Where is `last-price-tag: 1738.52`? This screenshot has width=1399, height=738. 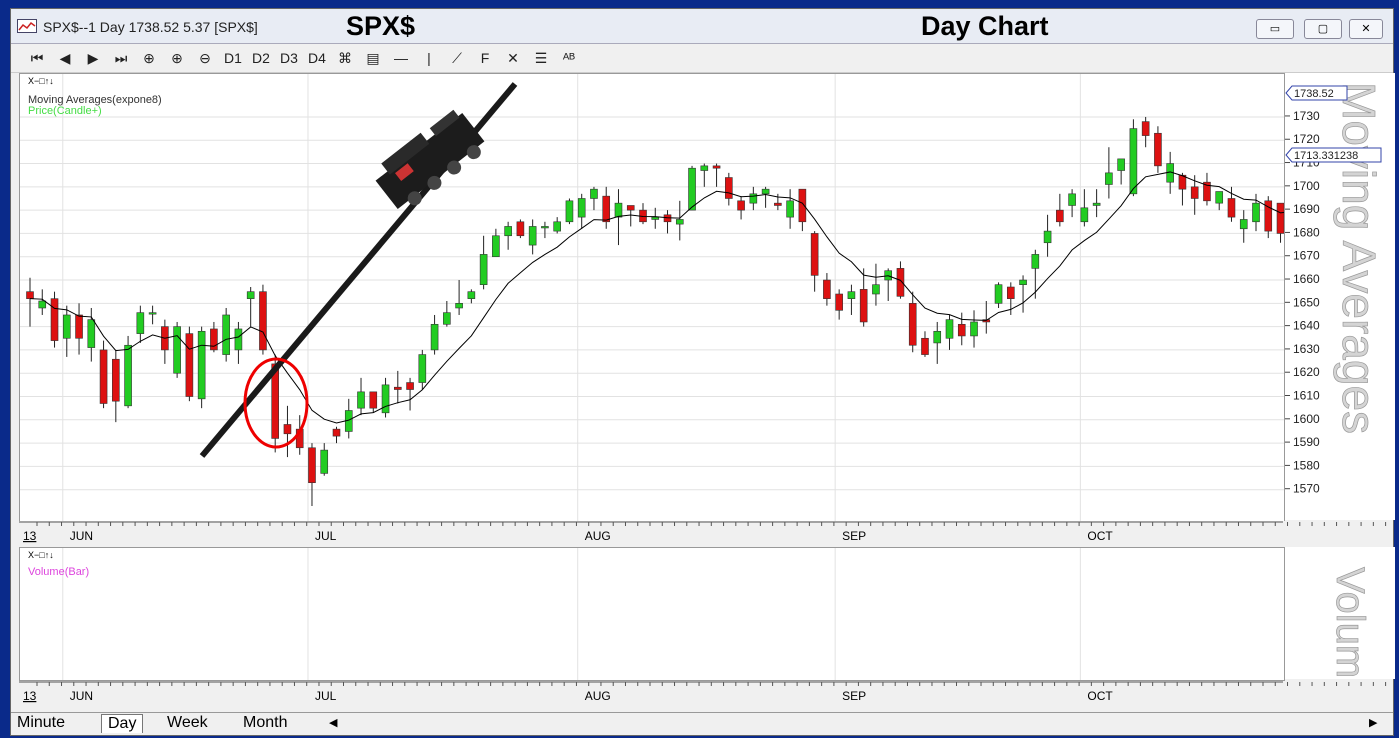 last-price-tag: 1738.52 is located at coordinates (1316, 93).